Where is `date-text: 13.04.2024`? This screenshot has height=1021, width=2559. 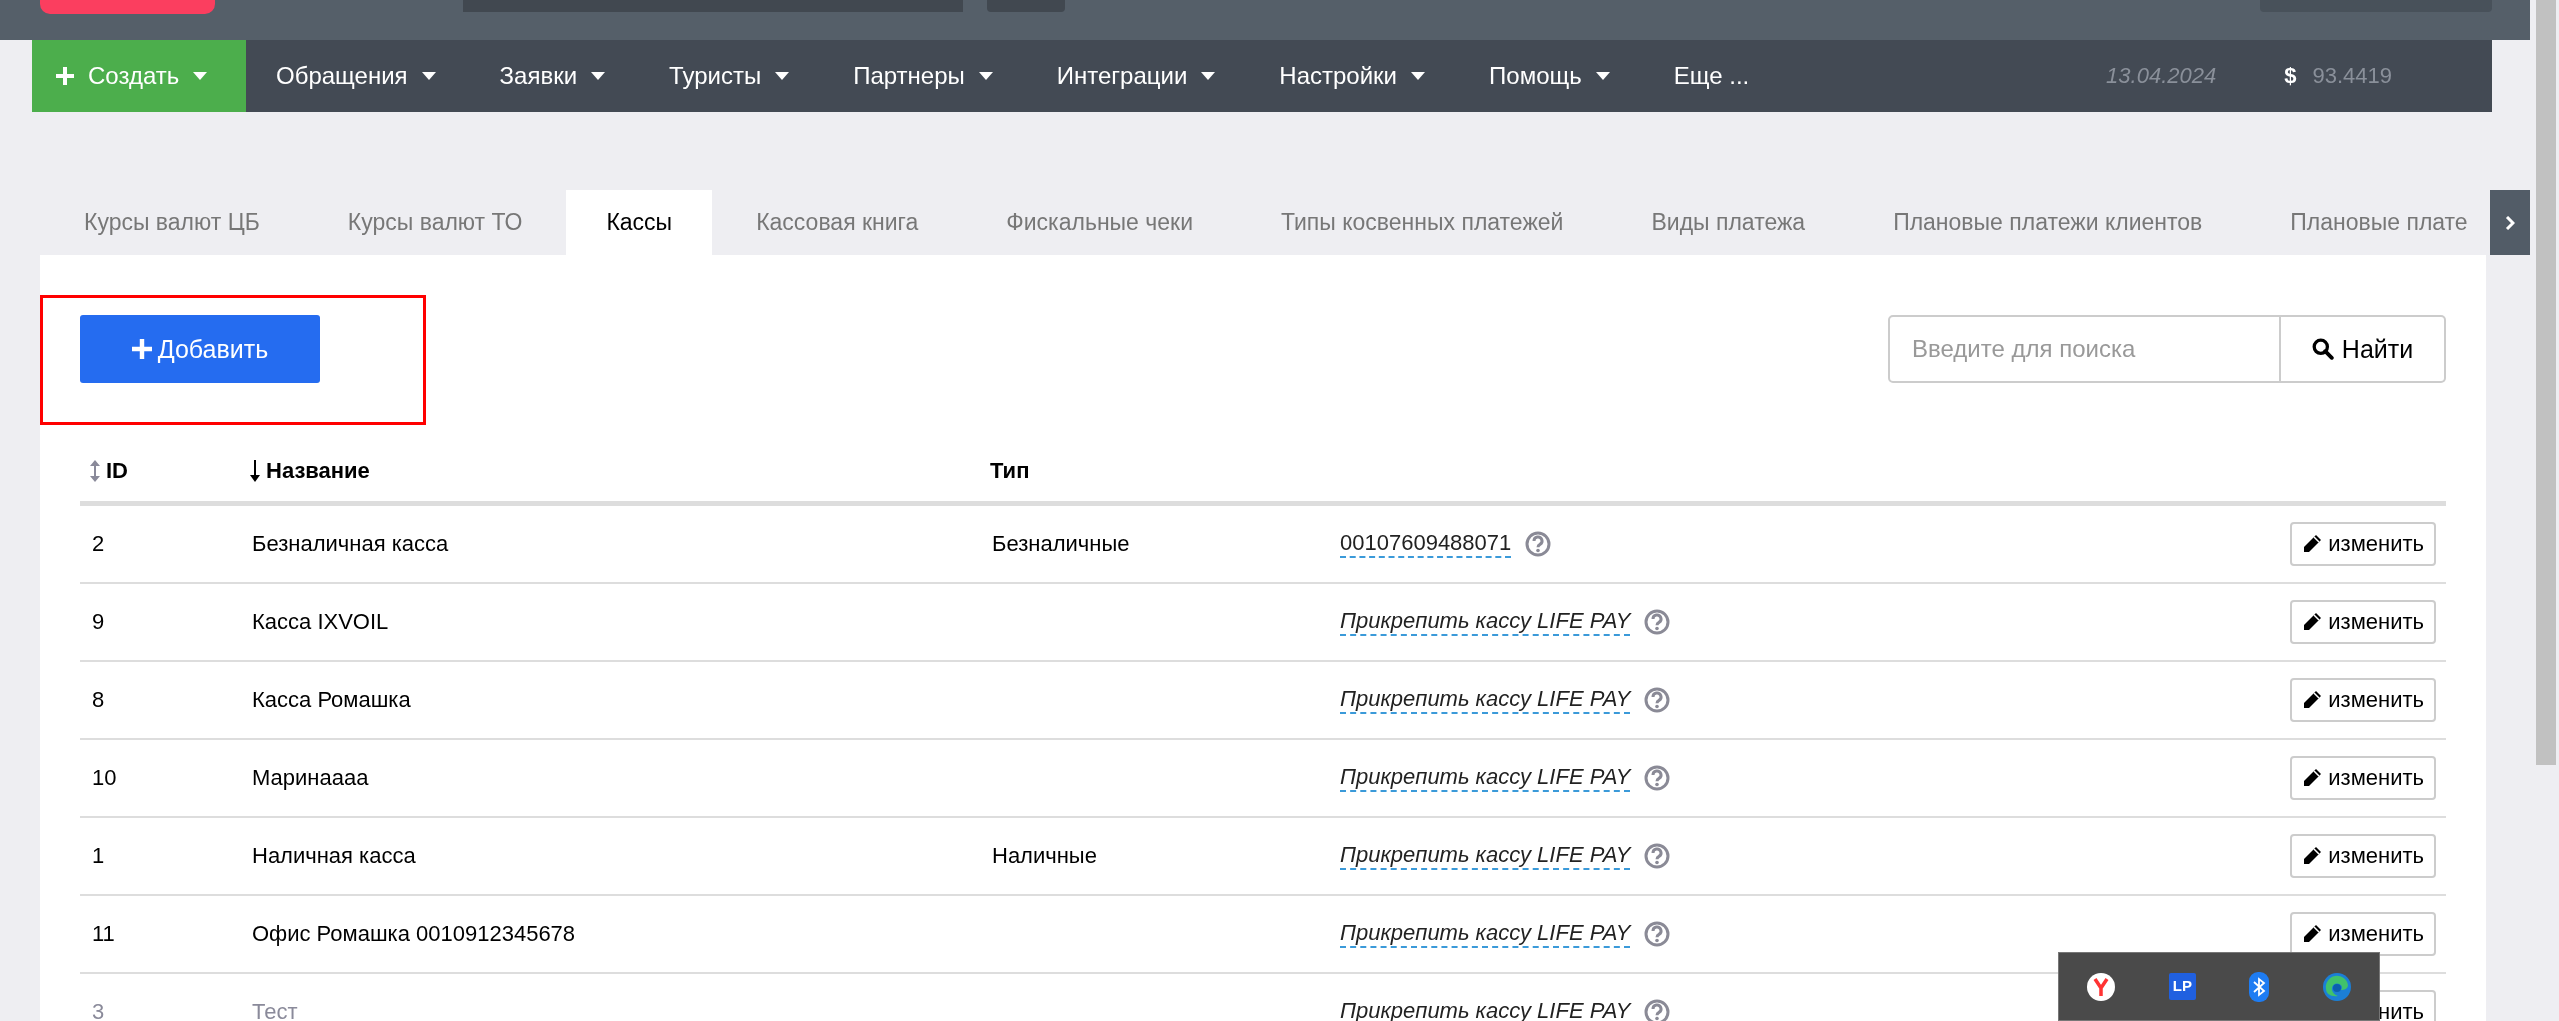 date-text: 13.04.2024 is located at coordinates (2161, 76).